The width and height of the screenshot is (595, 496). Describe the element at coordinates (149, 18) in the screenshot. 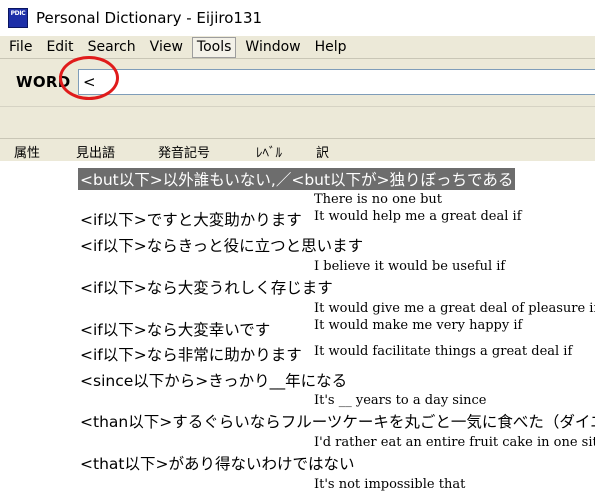

I see `window-title: Personal Dictionary - Eijiro131` at that location.